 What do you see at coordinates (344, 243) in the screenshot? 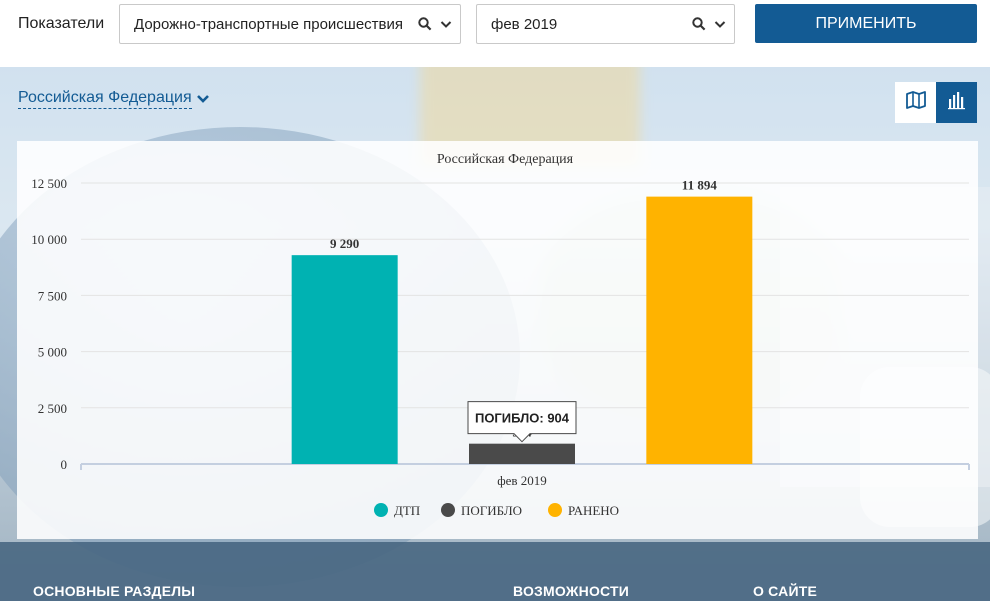
I see `data-label: 9 290` at bounding box center [344, 243].